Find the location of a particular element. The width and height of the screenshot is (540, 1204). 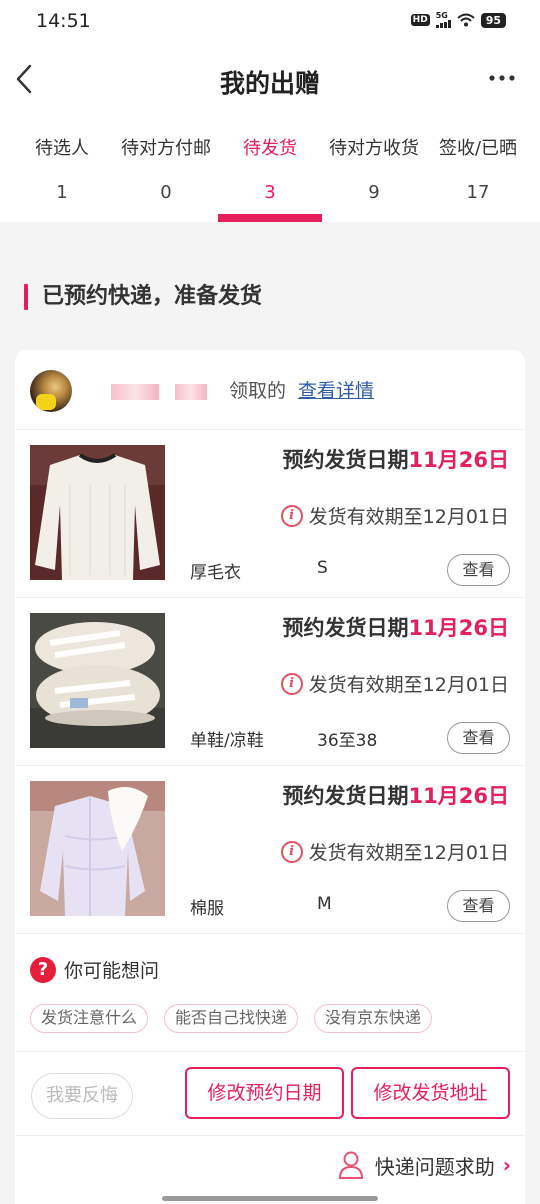

section-title: 已预约快递，准备发货 is located at coordinates (143, 297).